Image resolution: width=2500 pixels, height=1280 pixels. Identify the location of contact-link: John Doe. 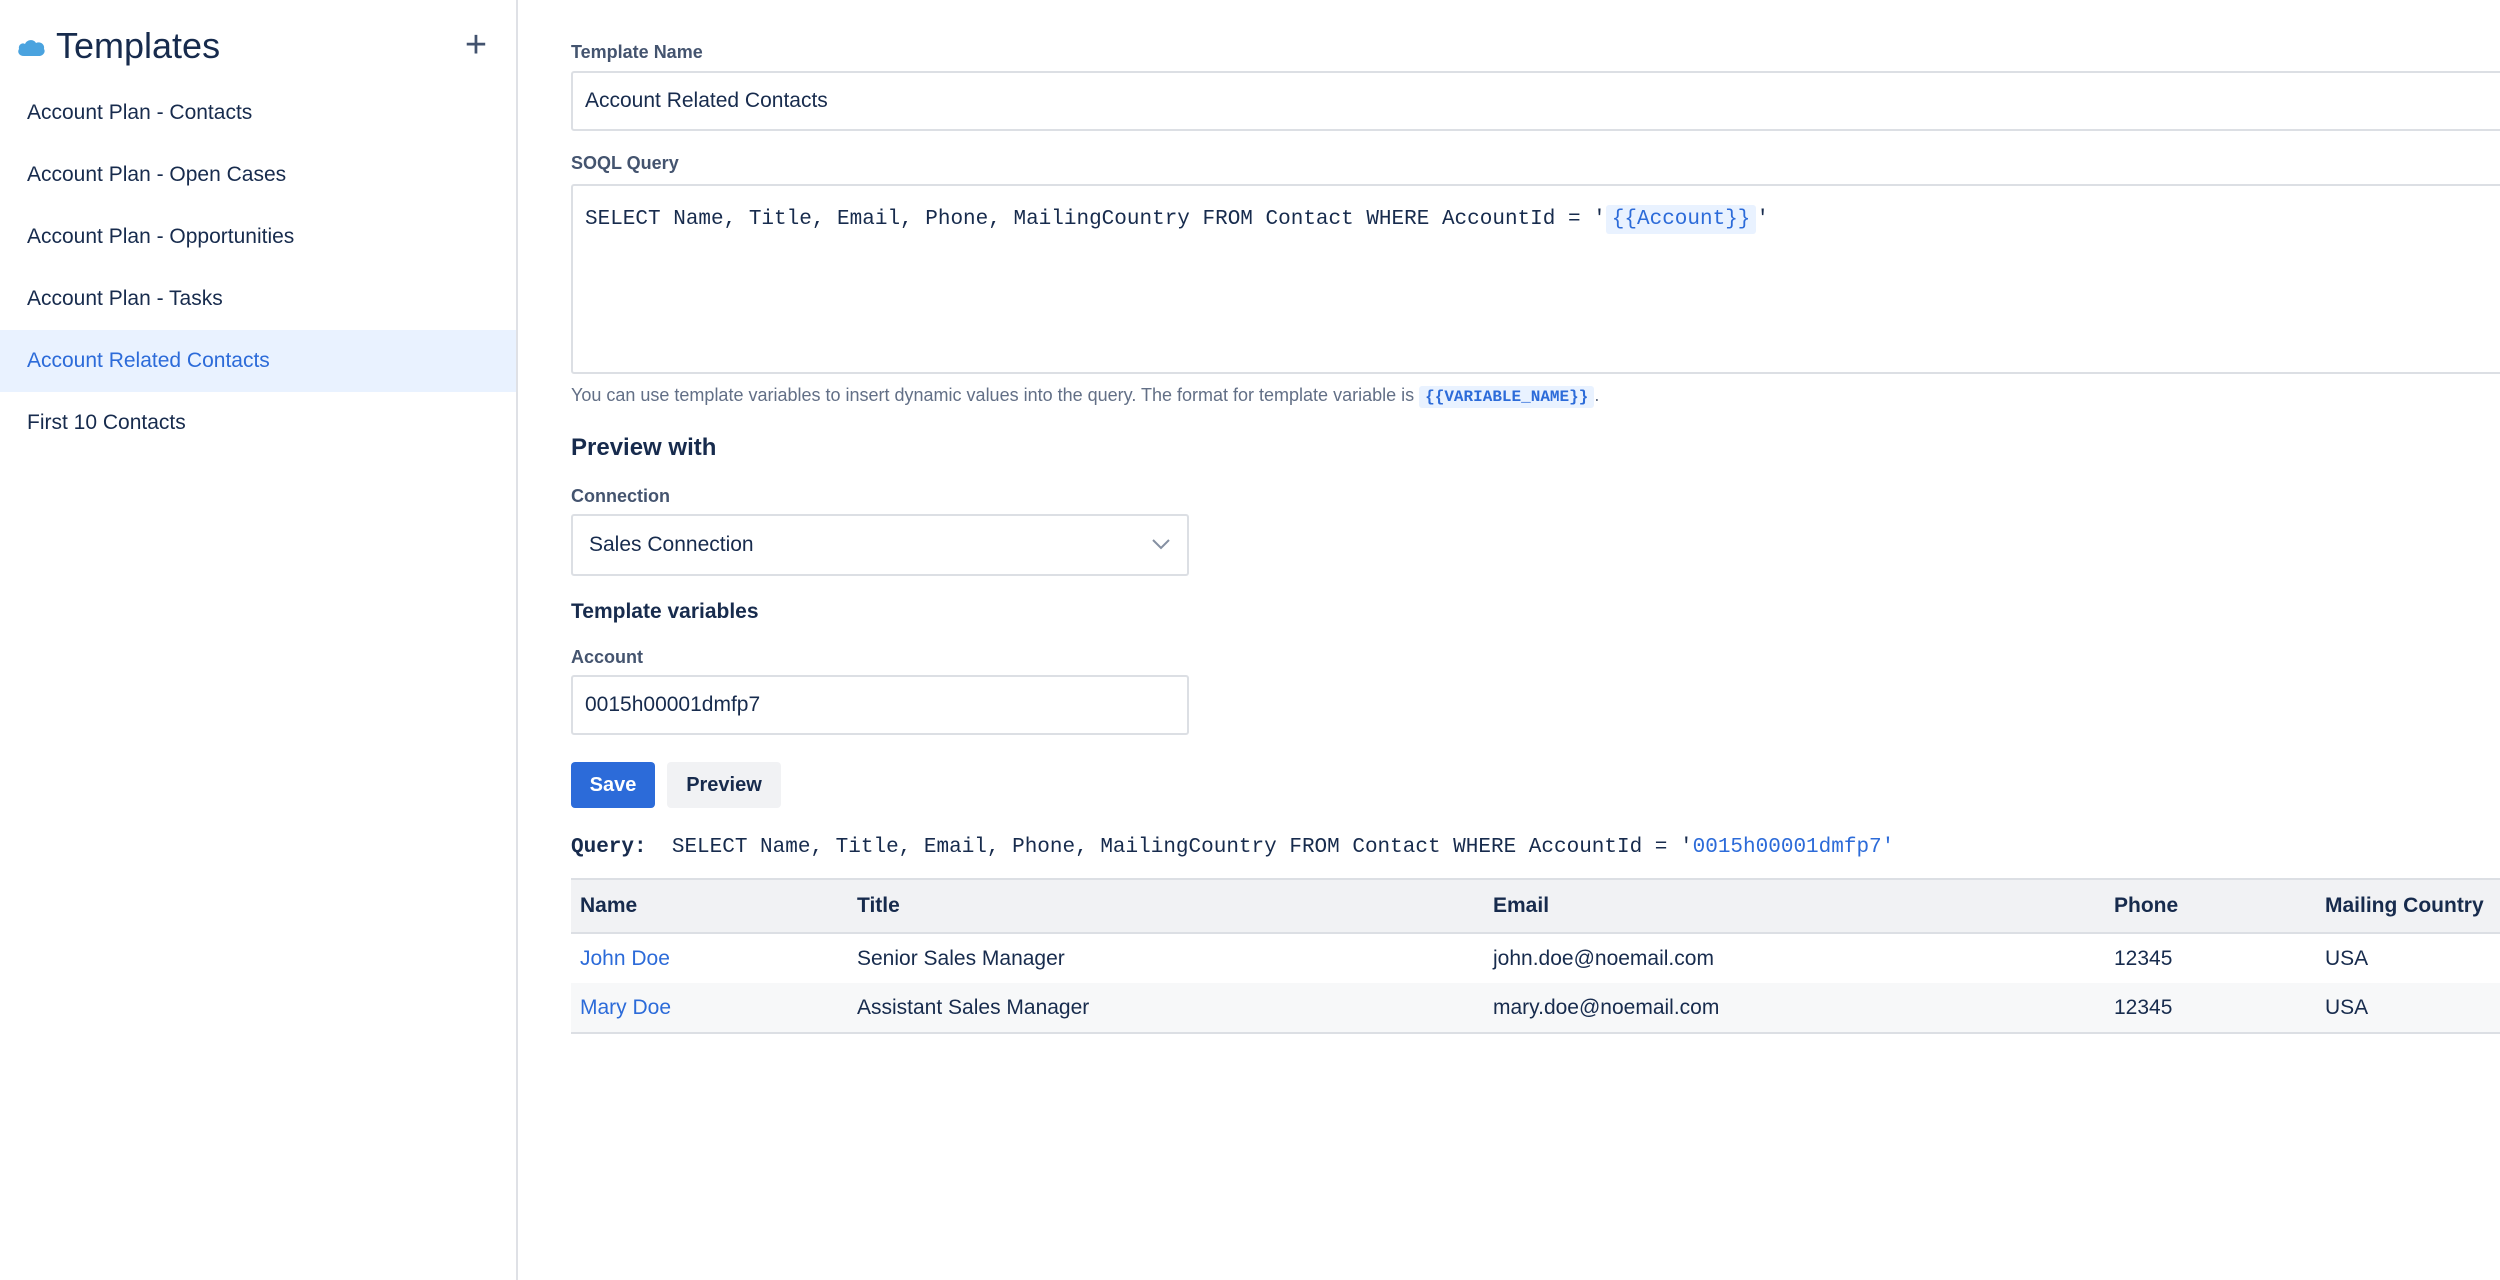
(625, 958).